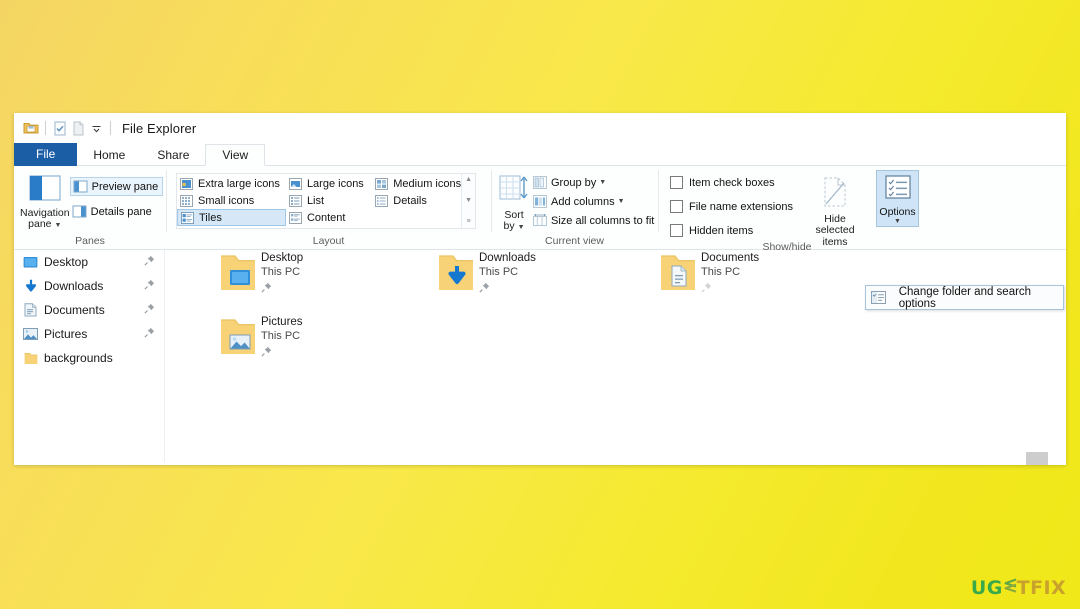 Image resolution: width=1080 pixels, height=609 pixels. Describe the element at coordinates (329, 200) in the screenshot. I see `layout-list: List` at that location.